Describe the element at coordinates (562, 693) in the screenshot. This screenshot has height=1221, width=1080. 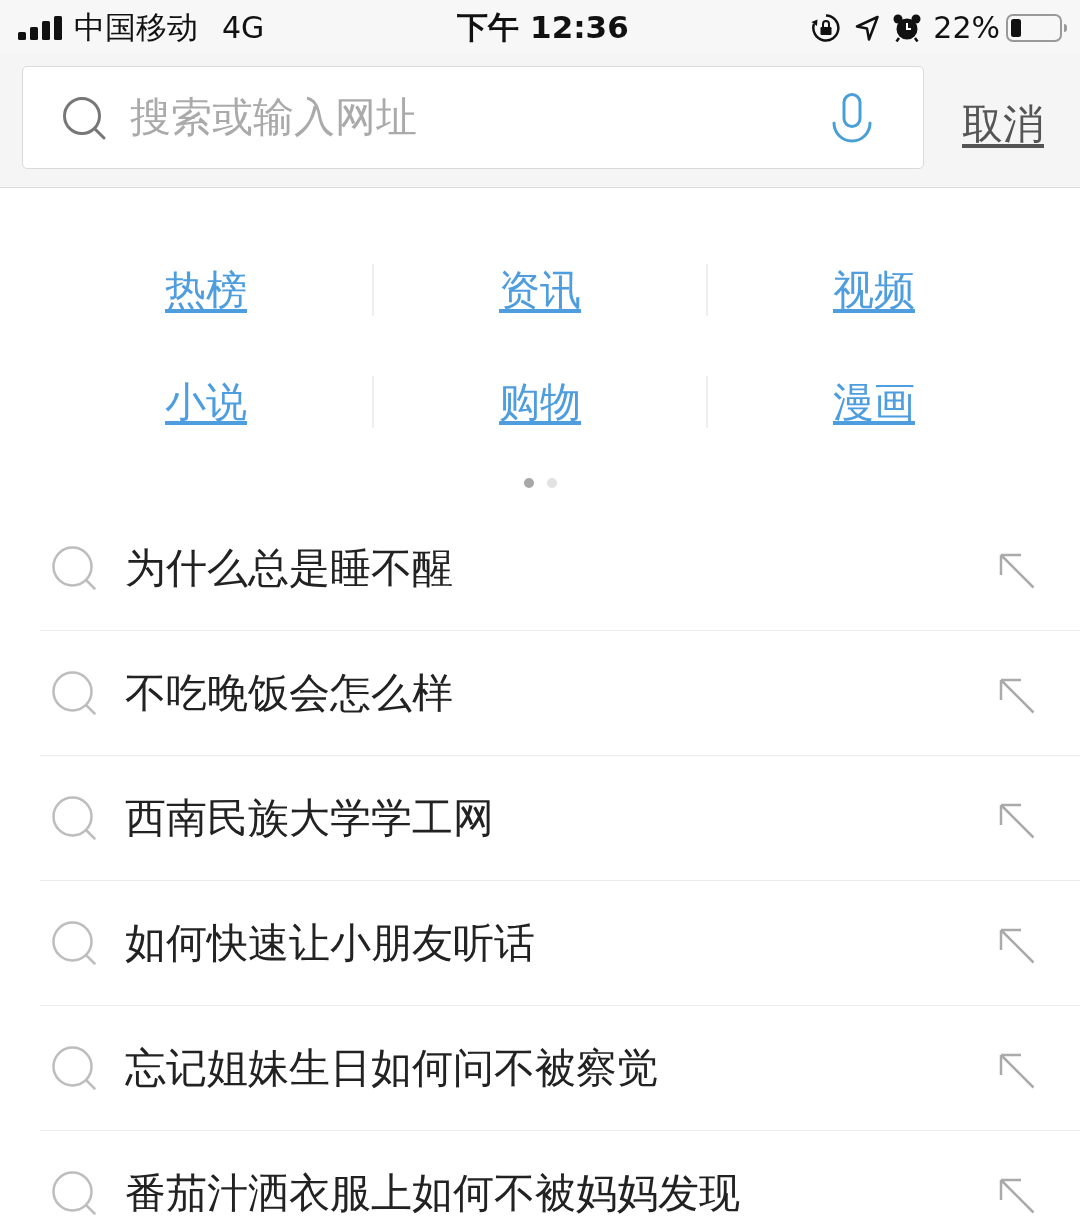
I see `suggestion-text: 不吃晚饭会怎么样` at that location.